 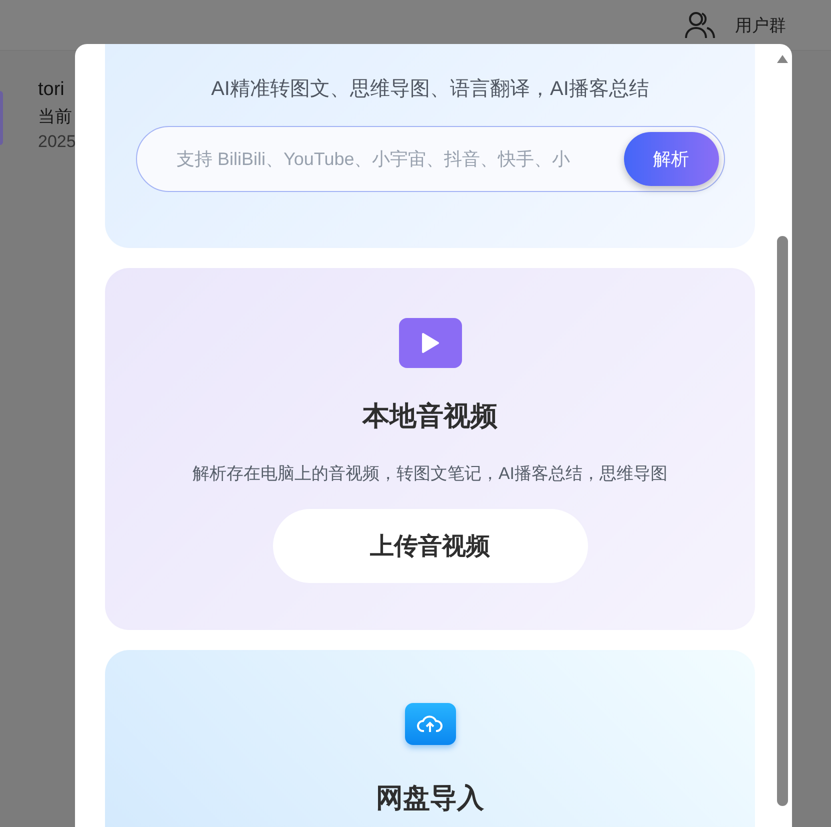 I want to click on cloud-upload-icon, so click(x=430, y=724).